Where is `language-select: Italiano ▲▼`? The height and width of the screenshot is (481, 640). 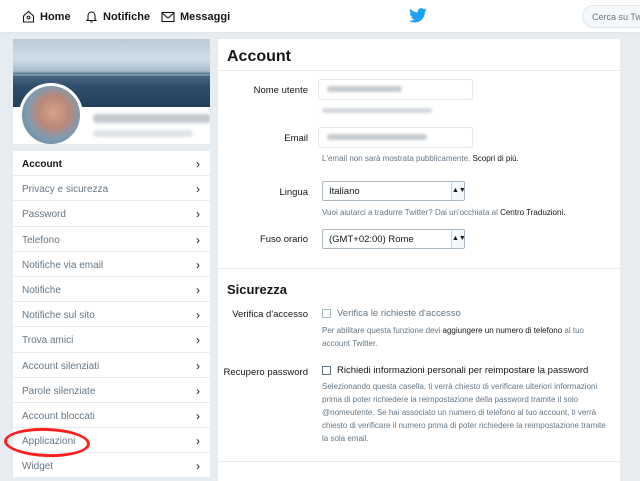
language-select: Italiano ▲▼ is located at coordinates (394, 191).